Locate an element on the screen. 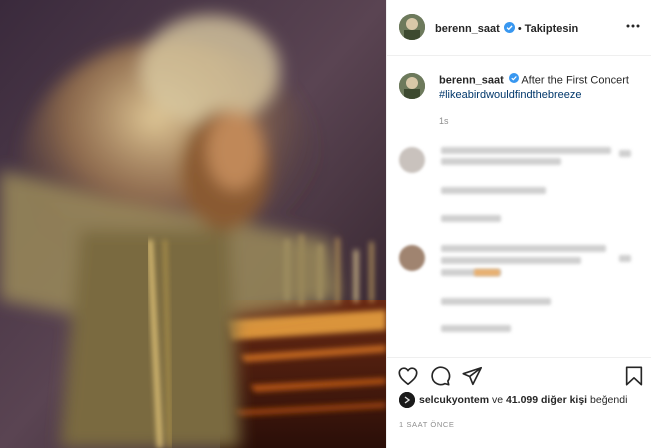 The width and height of the screenshot is (651, 448). header-identity: berenn_saat • Takiptesin is located at coordinates (506, 29).